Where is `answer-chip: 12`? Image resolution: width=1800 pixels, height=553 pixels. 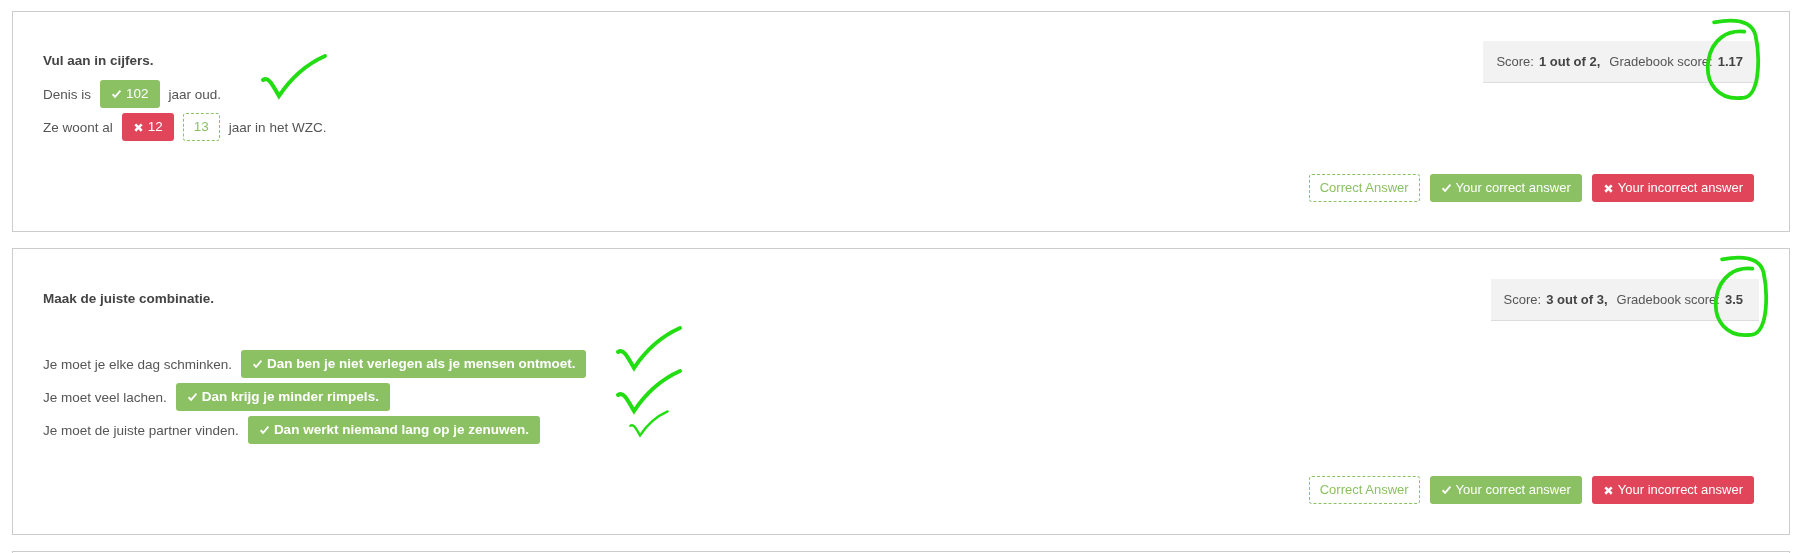
answer-chip: 12 is located at coordinates (147, 127).